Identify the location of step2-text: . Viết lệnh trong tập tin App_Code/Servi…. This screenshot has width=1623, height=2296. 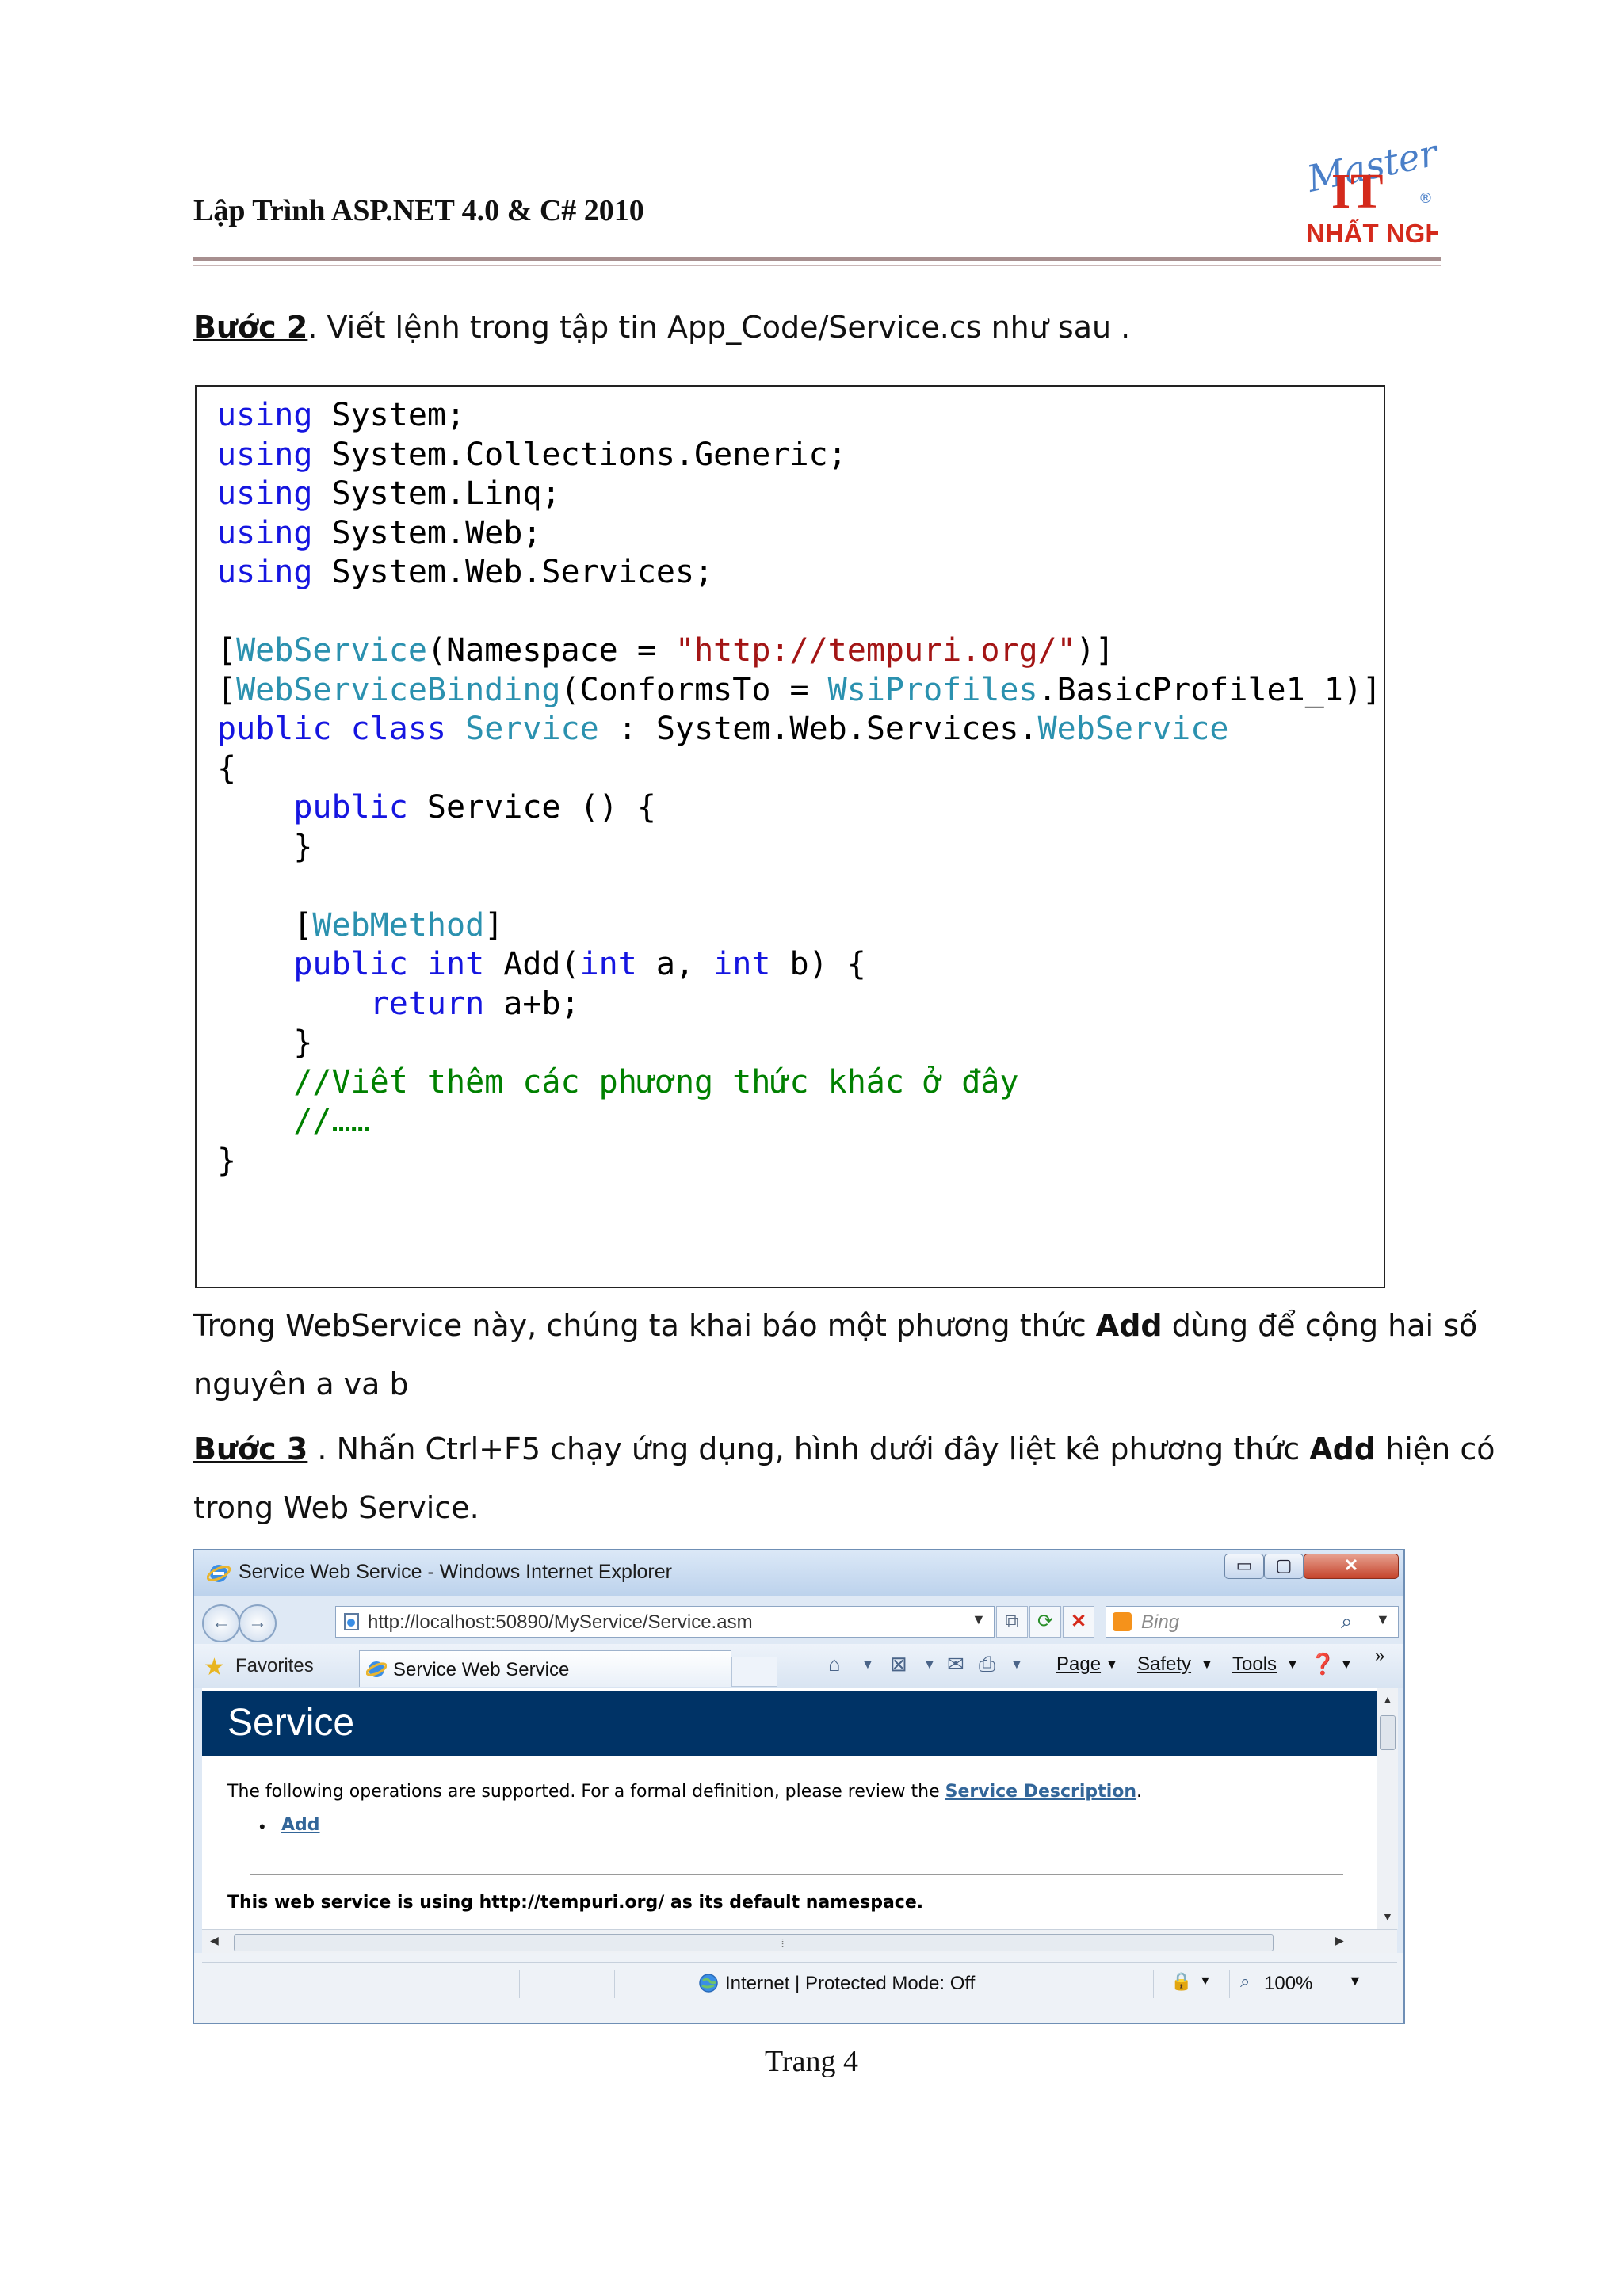
(719, 327).